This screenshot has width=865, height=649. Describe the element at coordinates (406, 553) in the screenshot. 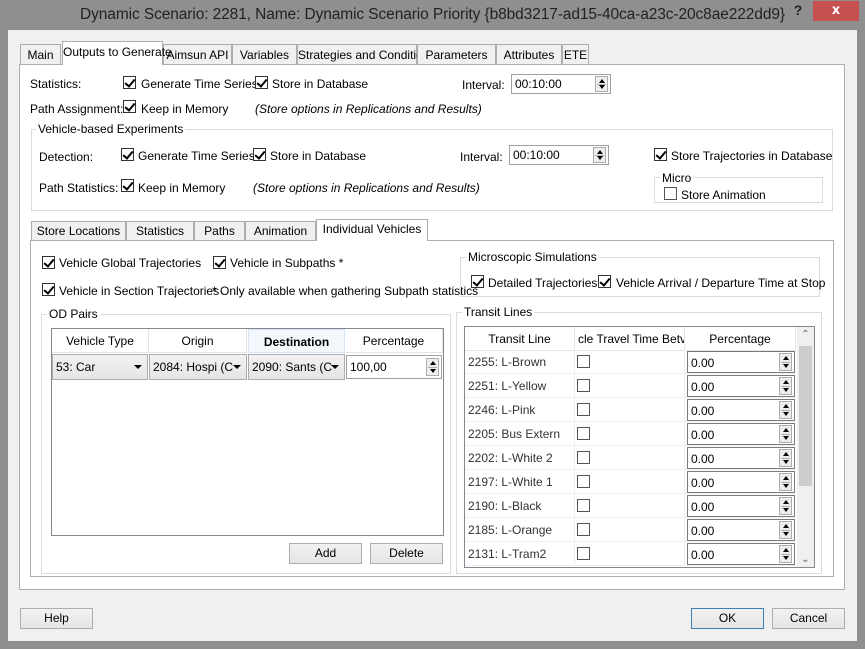

I see `delete-button: Delete` at that location.